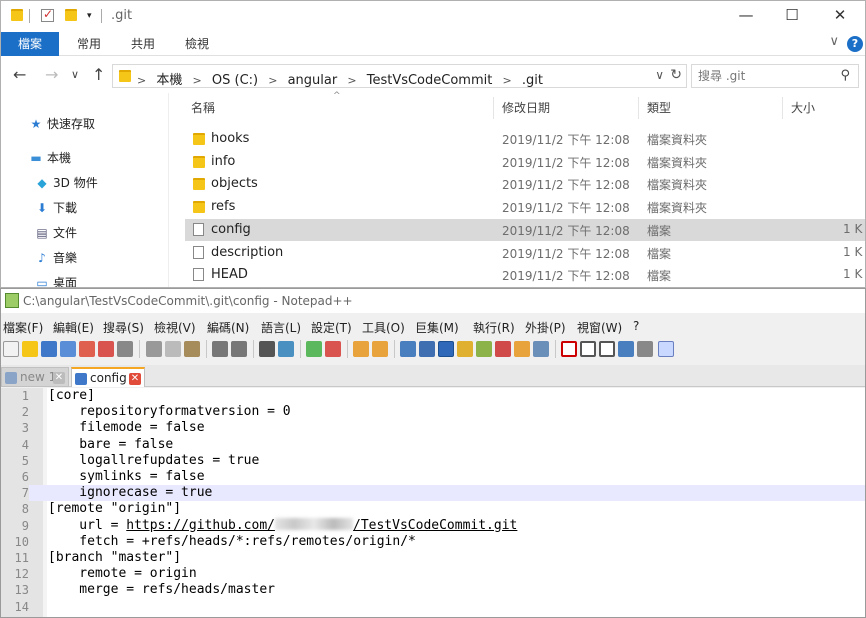 This screenshot has height=618, width=866. I want to click on word-wrap-icon, so click(408, 349).